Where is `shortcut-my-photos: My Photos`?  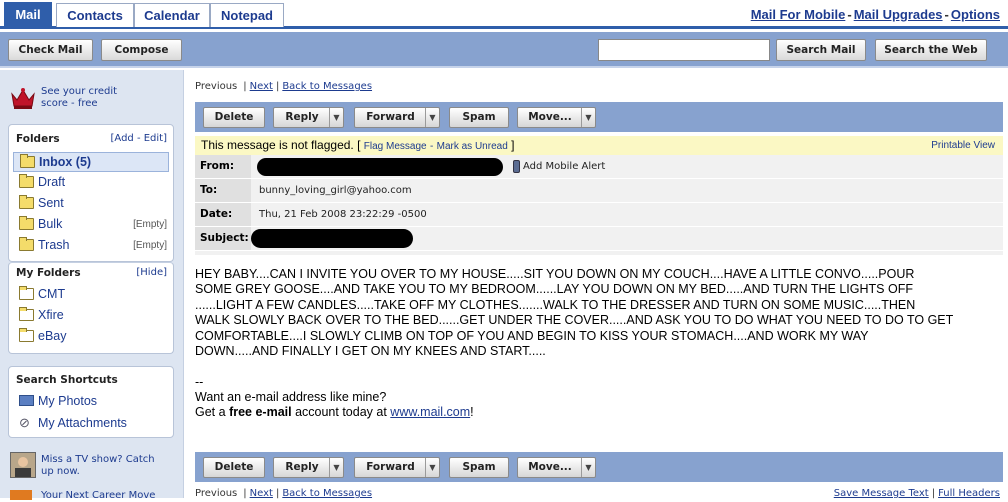
shortcut-my-photos: My Photos is located at coordinates (91, 402).